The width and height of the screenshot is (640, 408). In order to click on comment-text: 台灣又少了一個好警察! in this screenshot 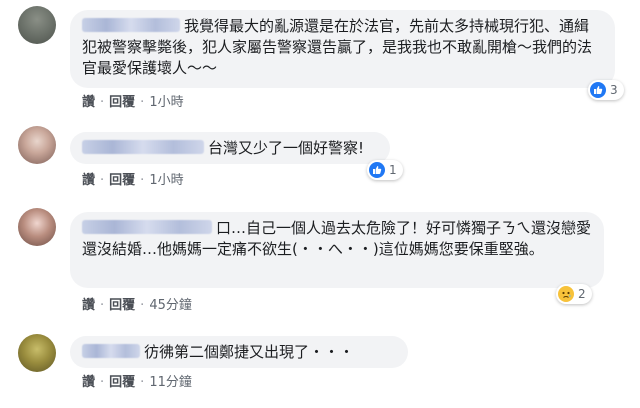, I will do `click(286, 148)`.